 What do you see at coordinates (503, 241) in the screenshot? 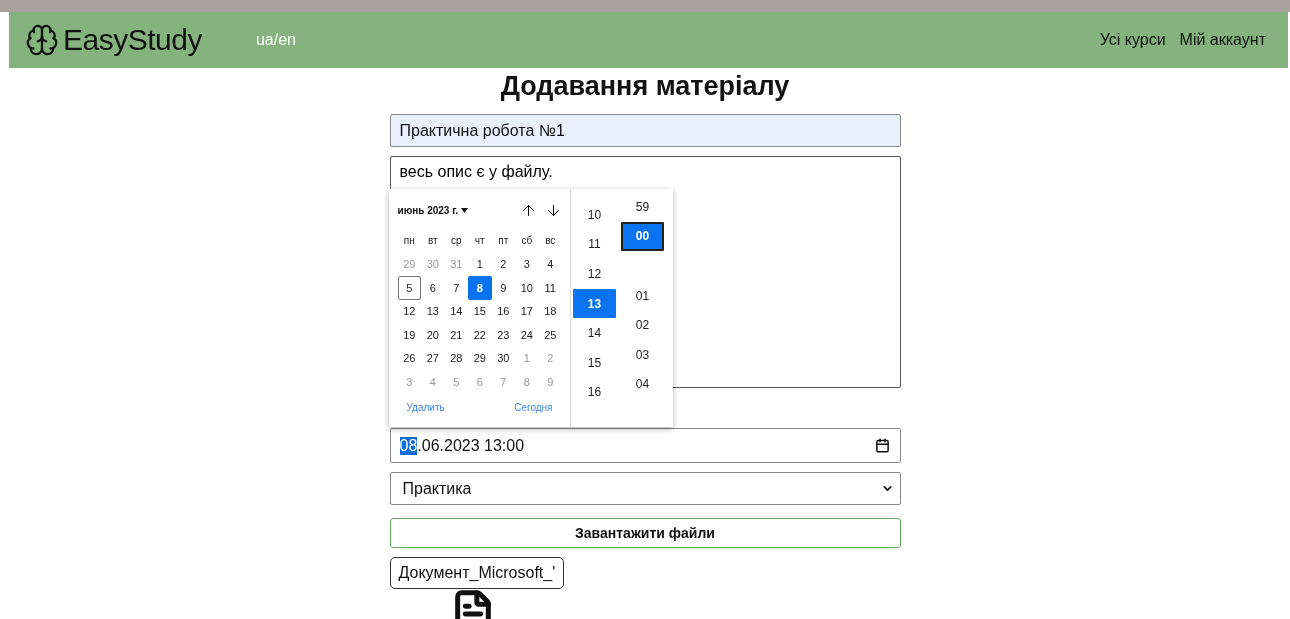
I see `weekday-label: пт` at bounding box center [503, 241].